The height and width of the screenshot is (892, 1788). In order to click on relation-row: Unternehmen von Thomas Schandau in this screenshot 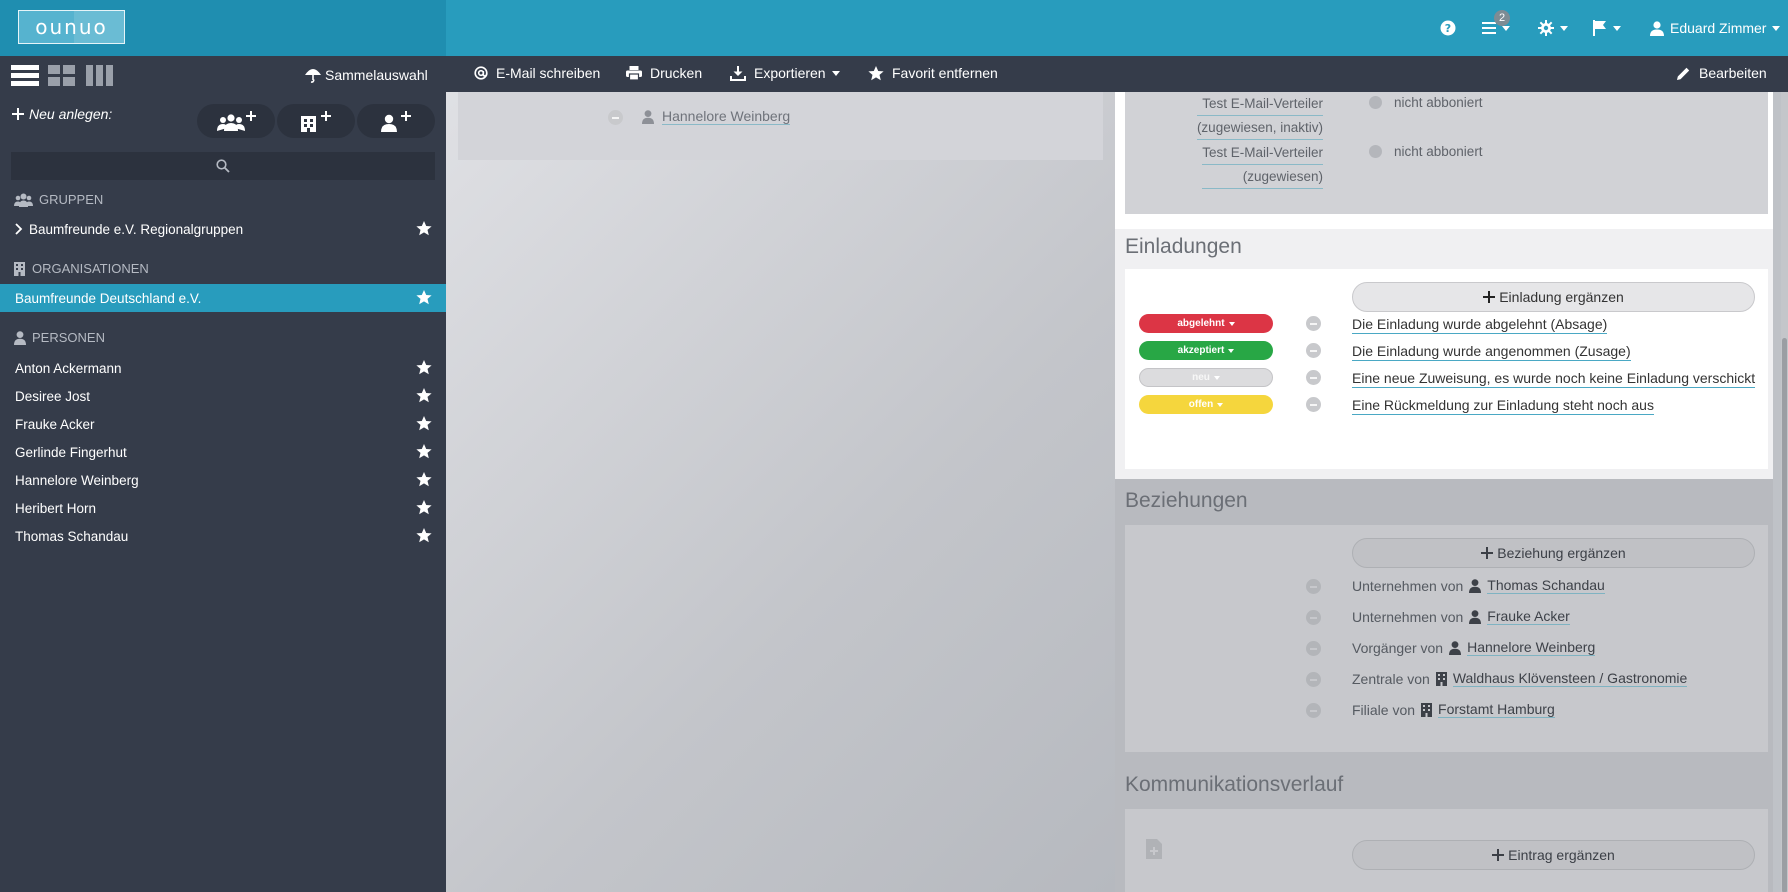, I will do `click(1478, 585)`.